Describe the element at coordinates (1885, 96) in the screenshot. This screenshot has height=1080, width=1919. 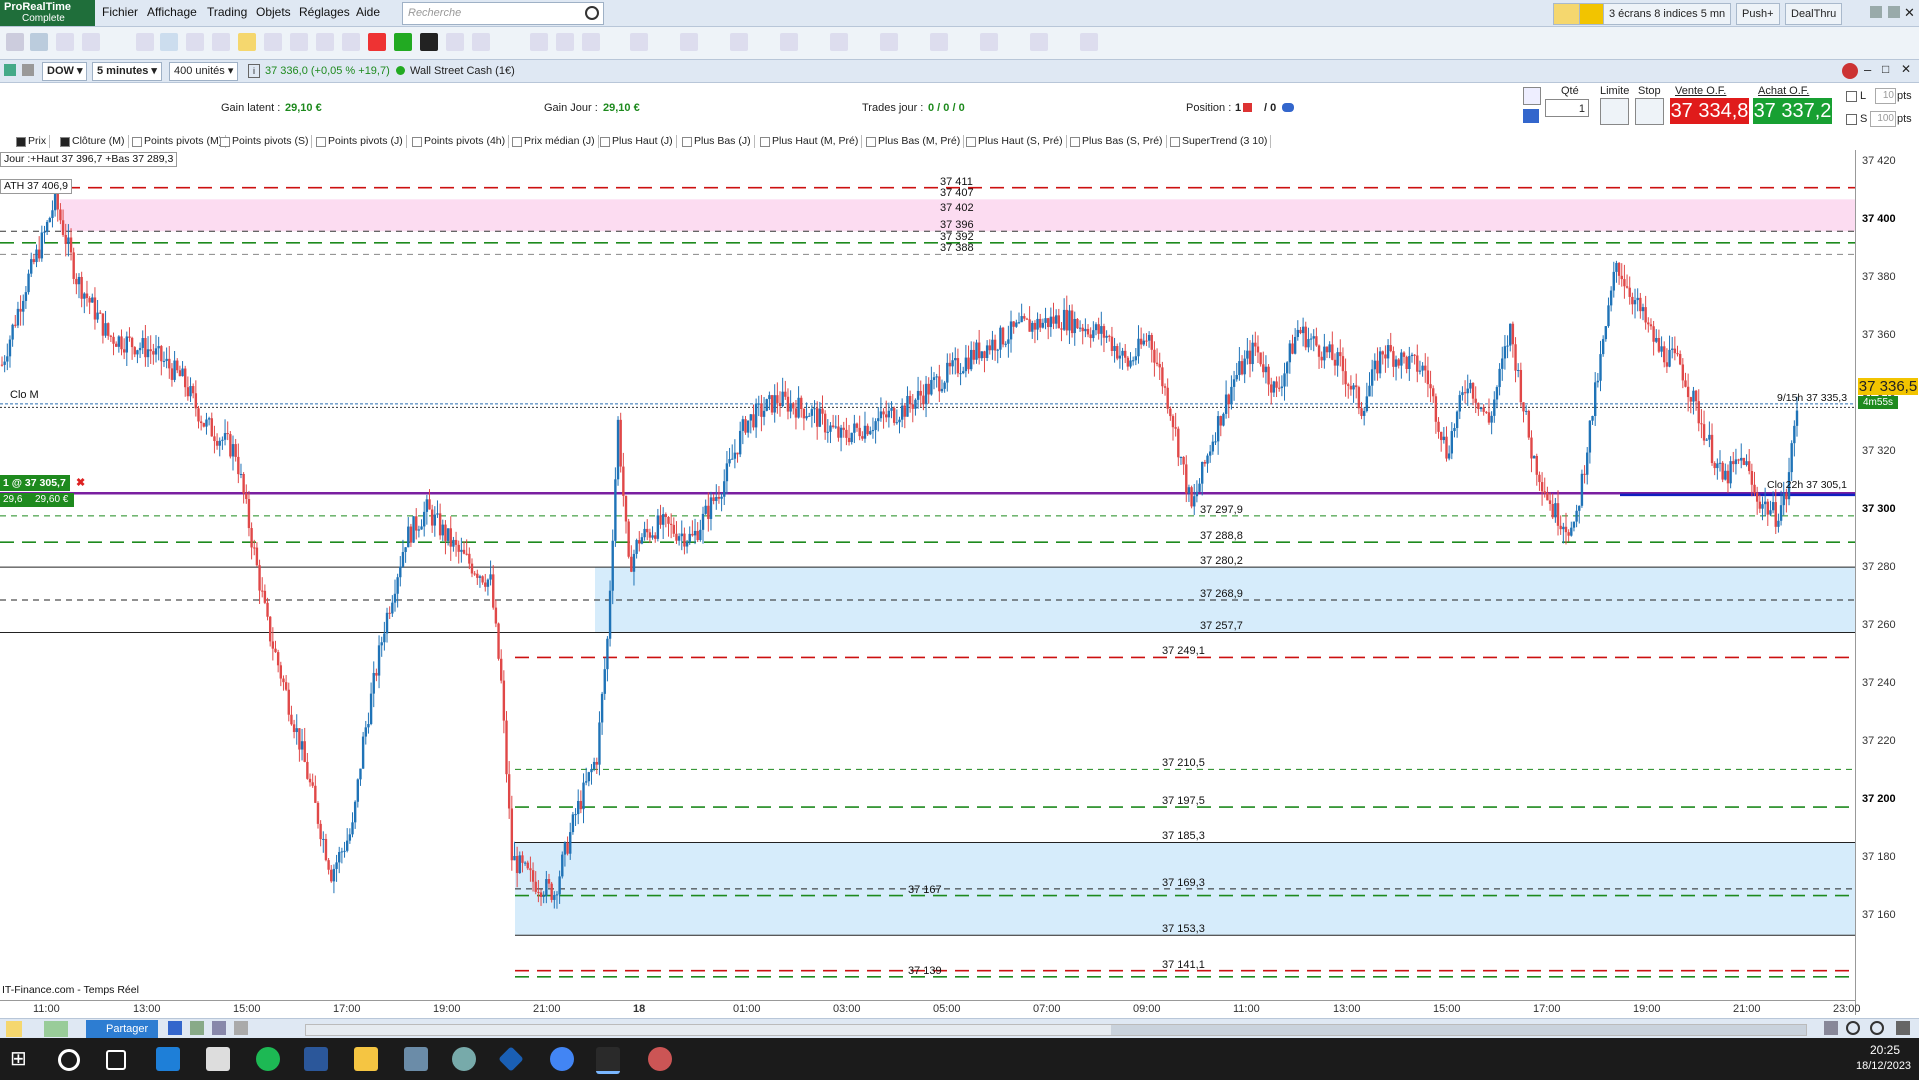
I see `l-points-input: 10` at that location.